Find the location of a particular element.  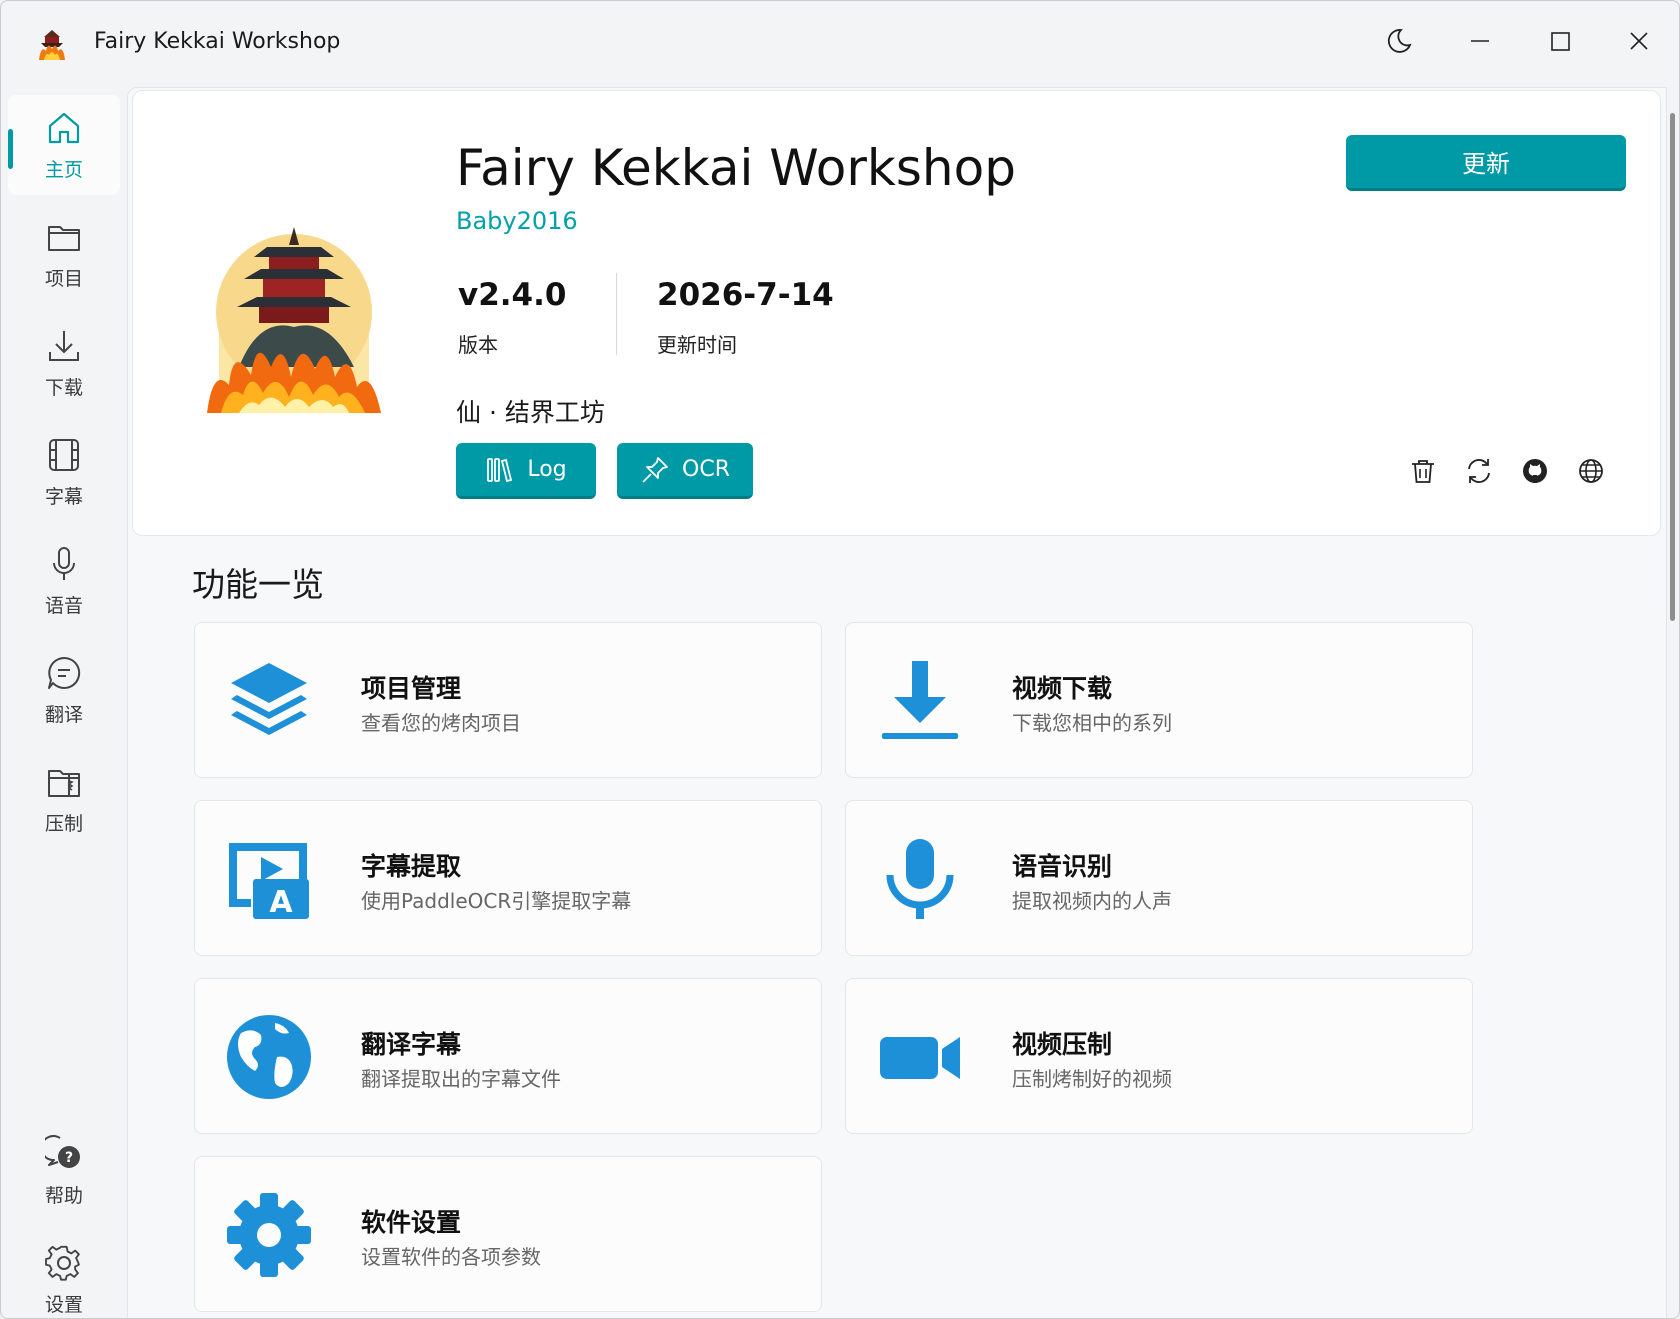

sidebar-item-label: 翻译 is located at coordinates (63, 714).